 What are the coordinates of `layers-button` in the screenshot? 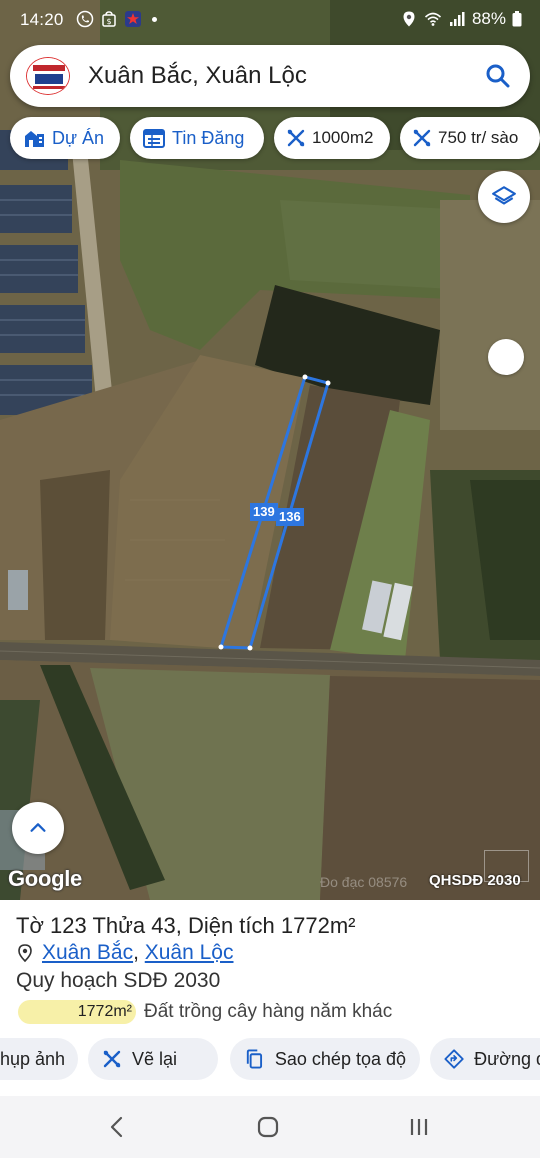 It's located at (504, 197).